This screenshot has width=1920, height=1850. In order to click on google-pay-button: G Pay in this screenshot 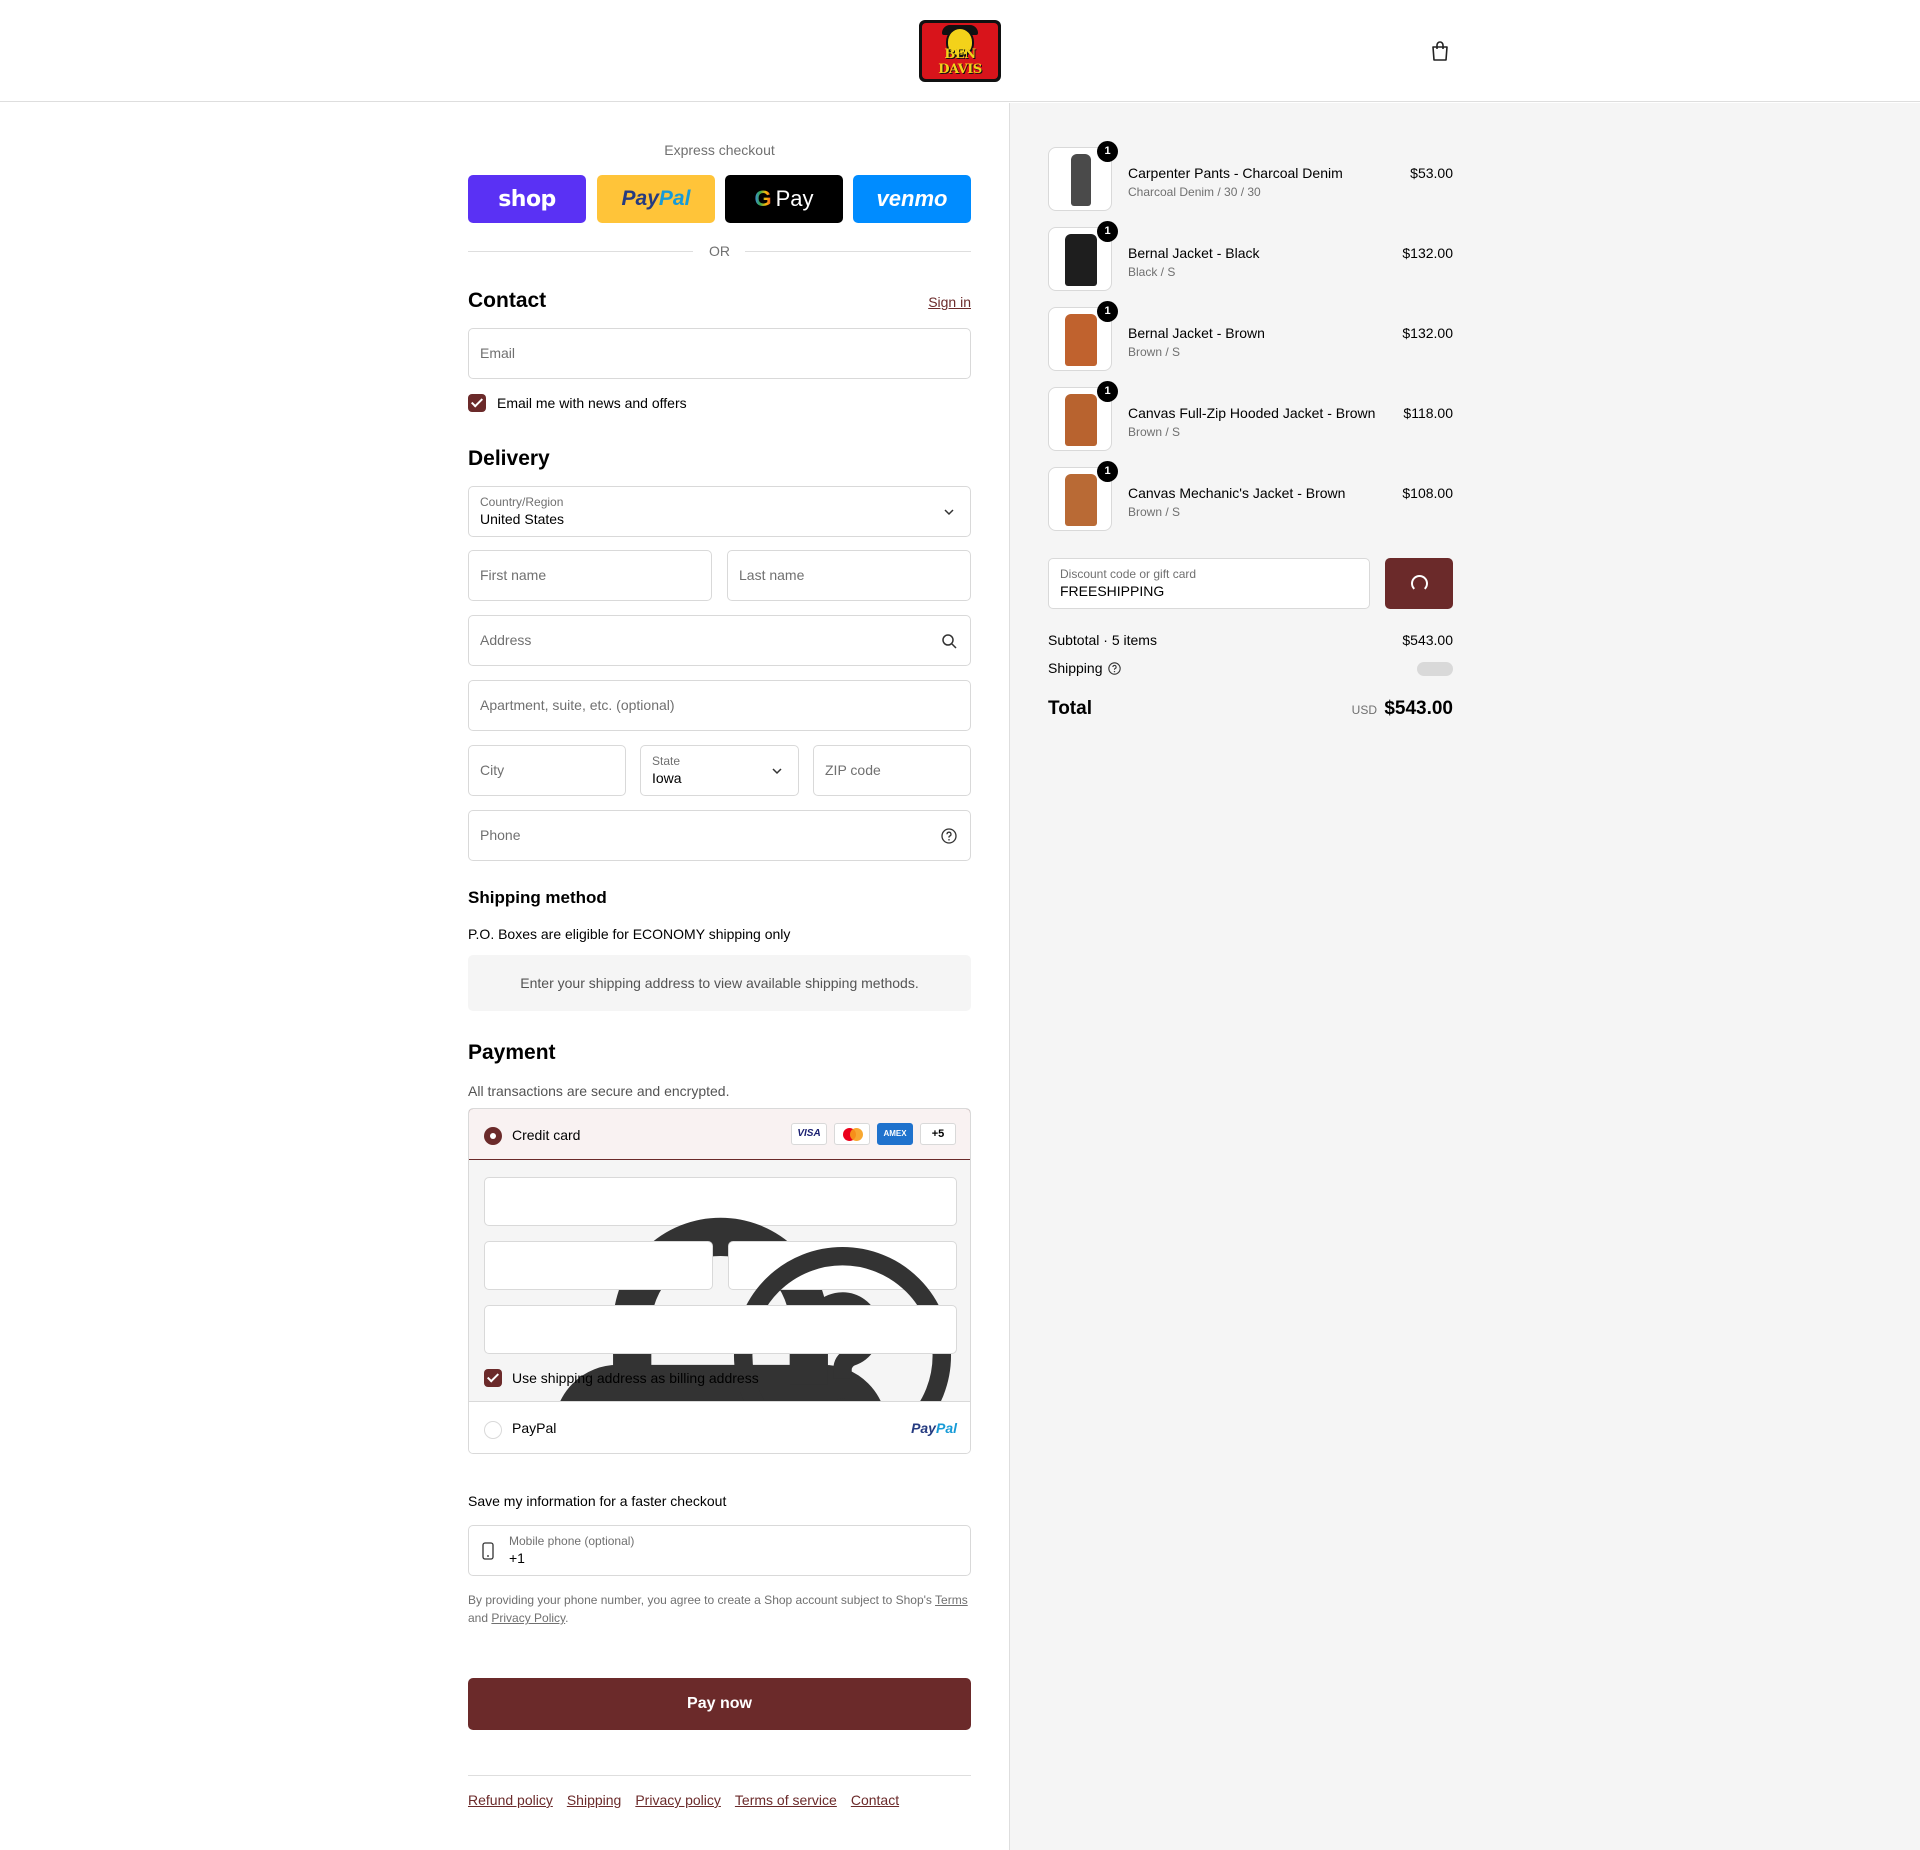, I will do `click(784, 199)`.